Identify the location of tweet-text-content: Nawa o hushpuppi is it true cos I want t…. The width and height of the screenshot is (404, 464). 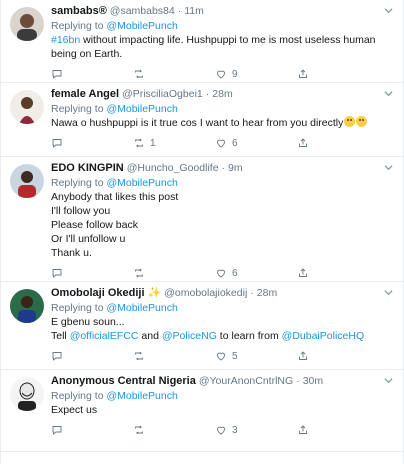
(197, 123).